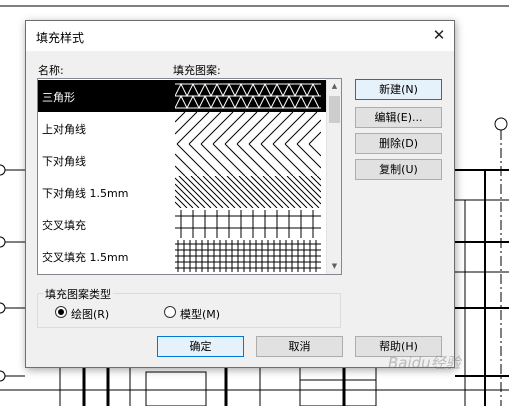 The width and height of the screenshot is (509, 406). Describe the element at coordinates (334, 86) in the screenshot. I see `scroll-up-arrow-icon: ▲` at that location.